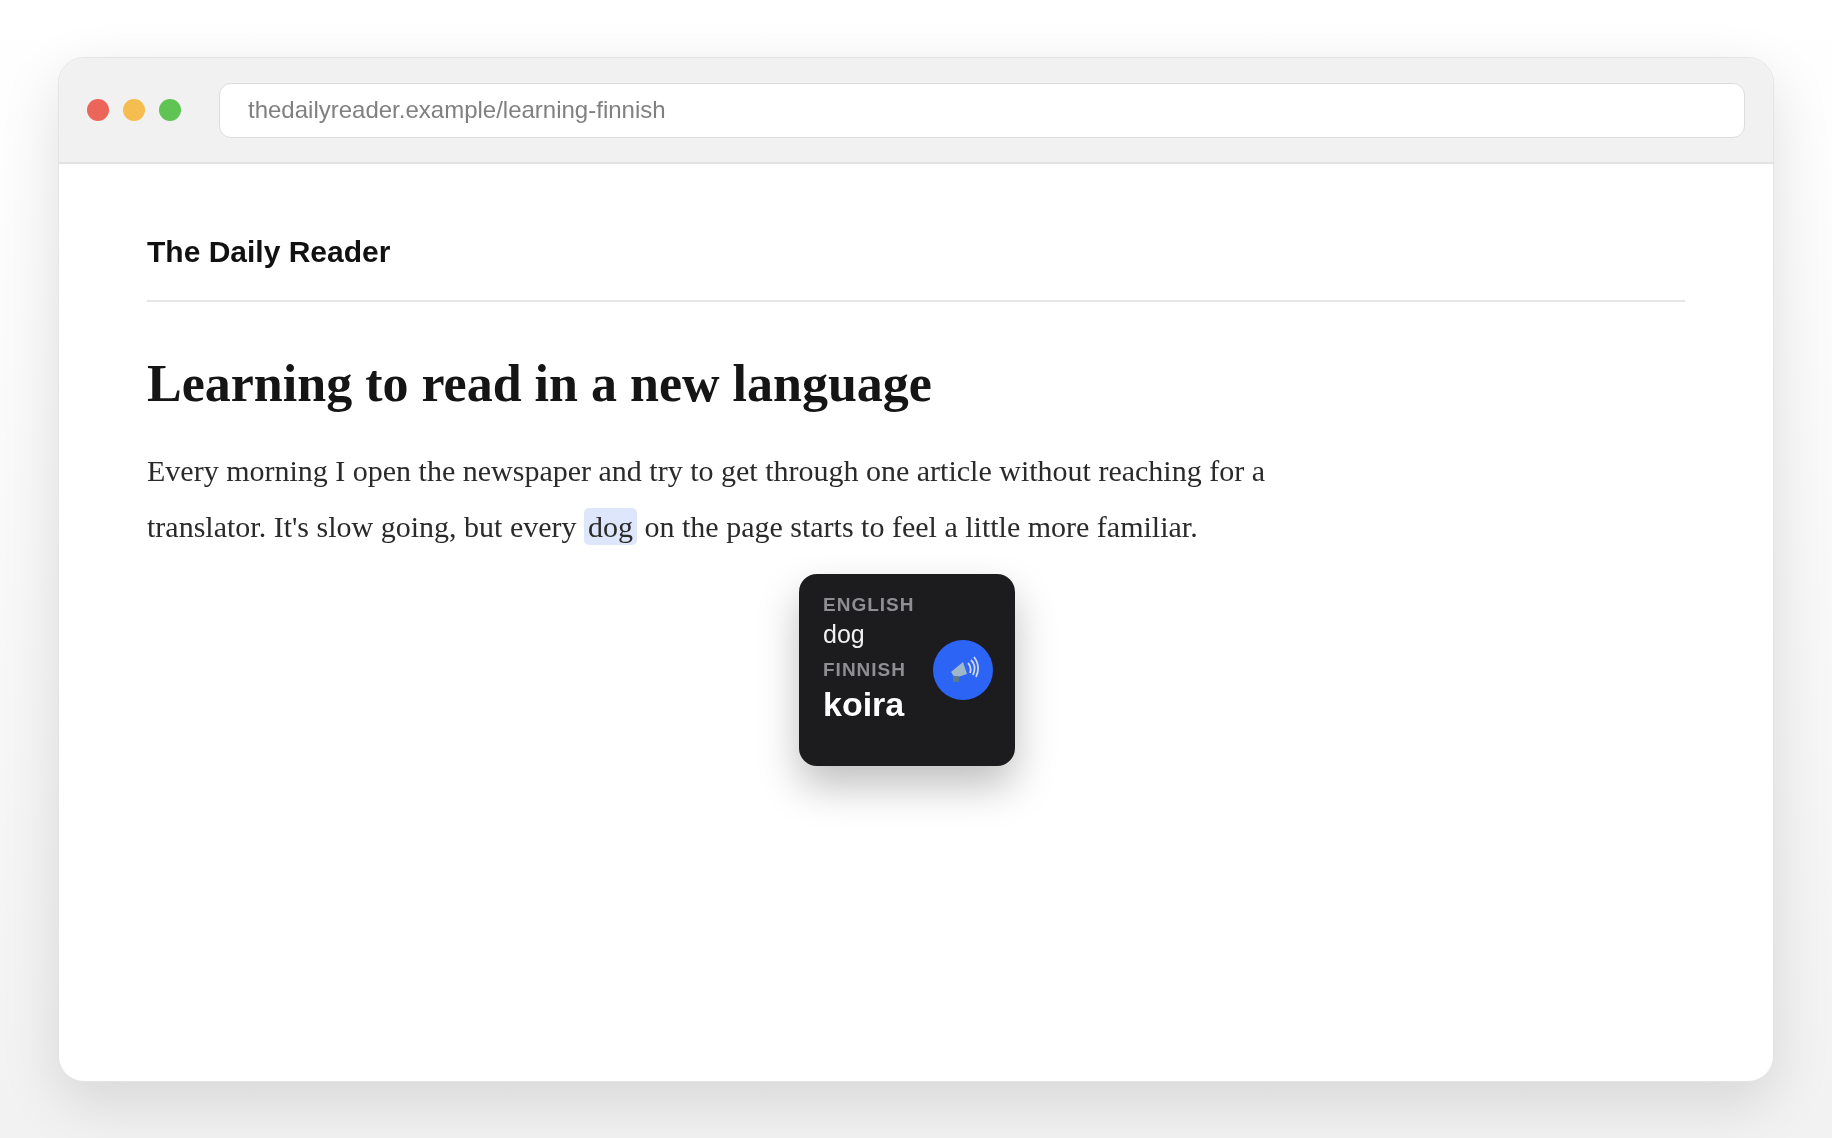 The width and height of the screenshot is (1832, 1138). Describe the element at coordinates (864, 670) in the screenshot. I see `language-label: FINNISH` at that location.